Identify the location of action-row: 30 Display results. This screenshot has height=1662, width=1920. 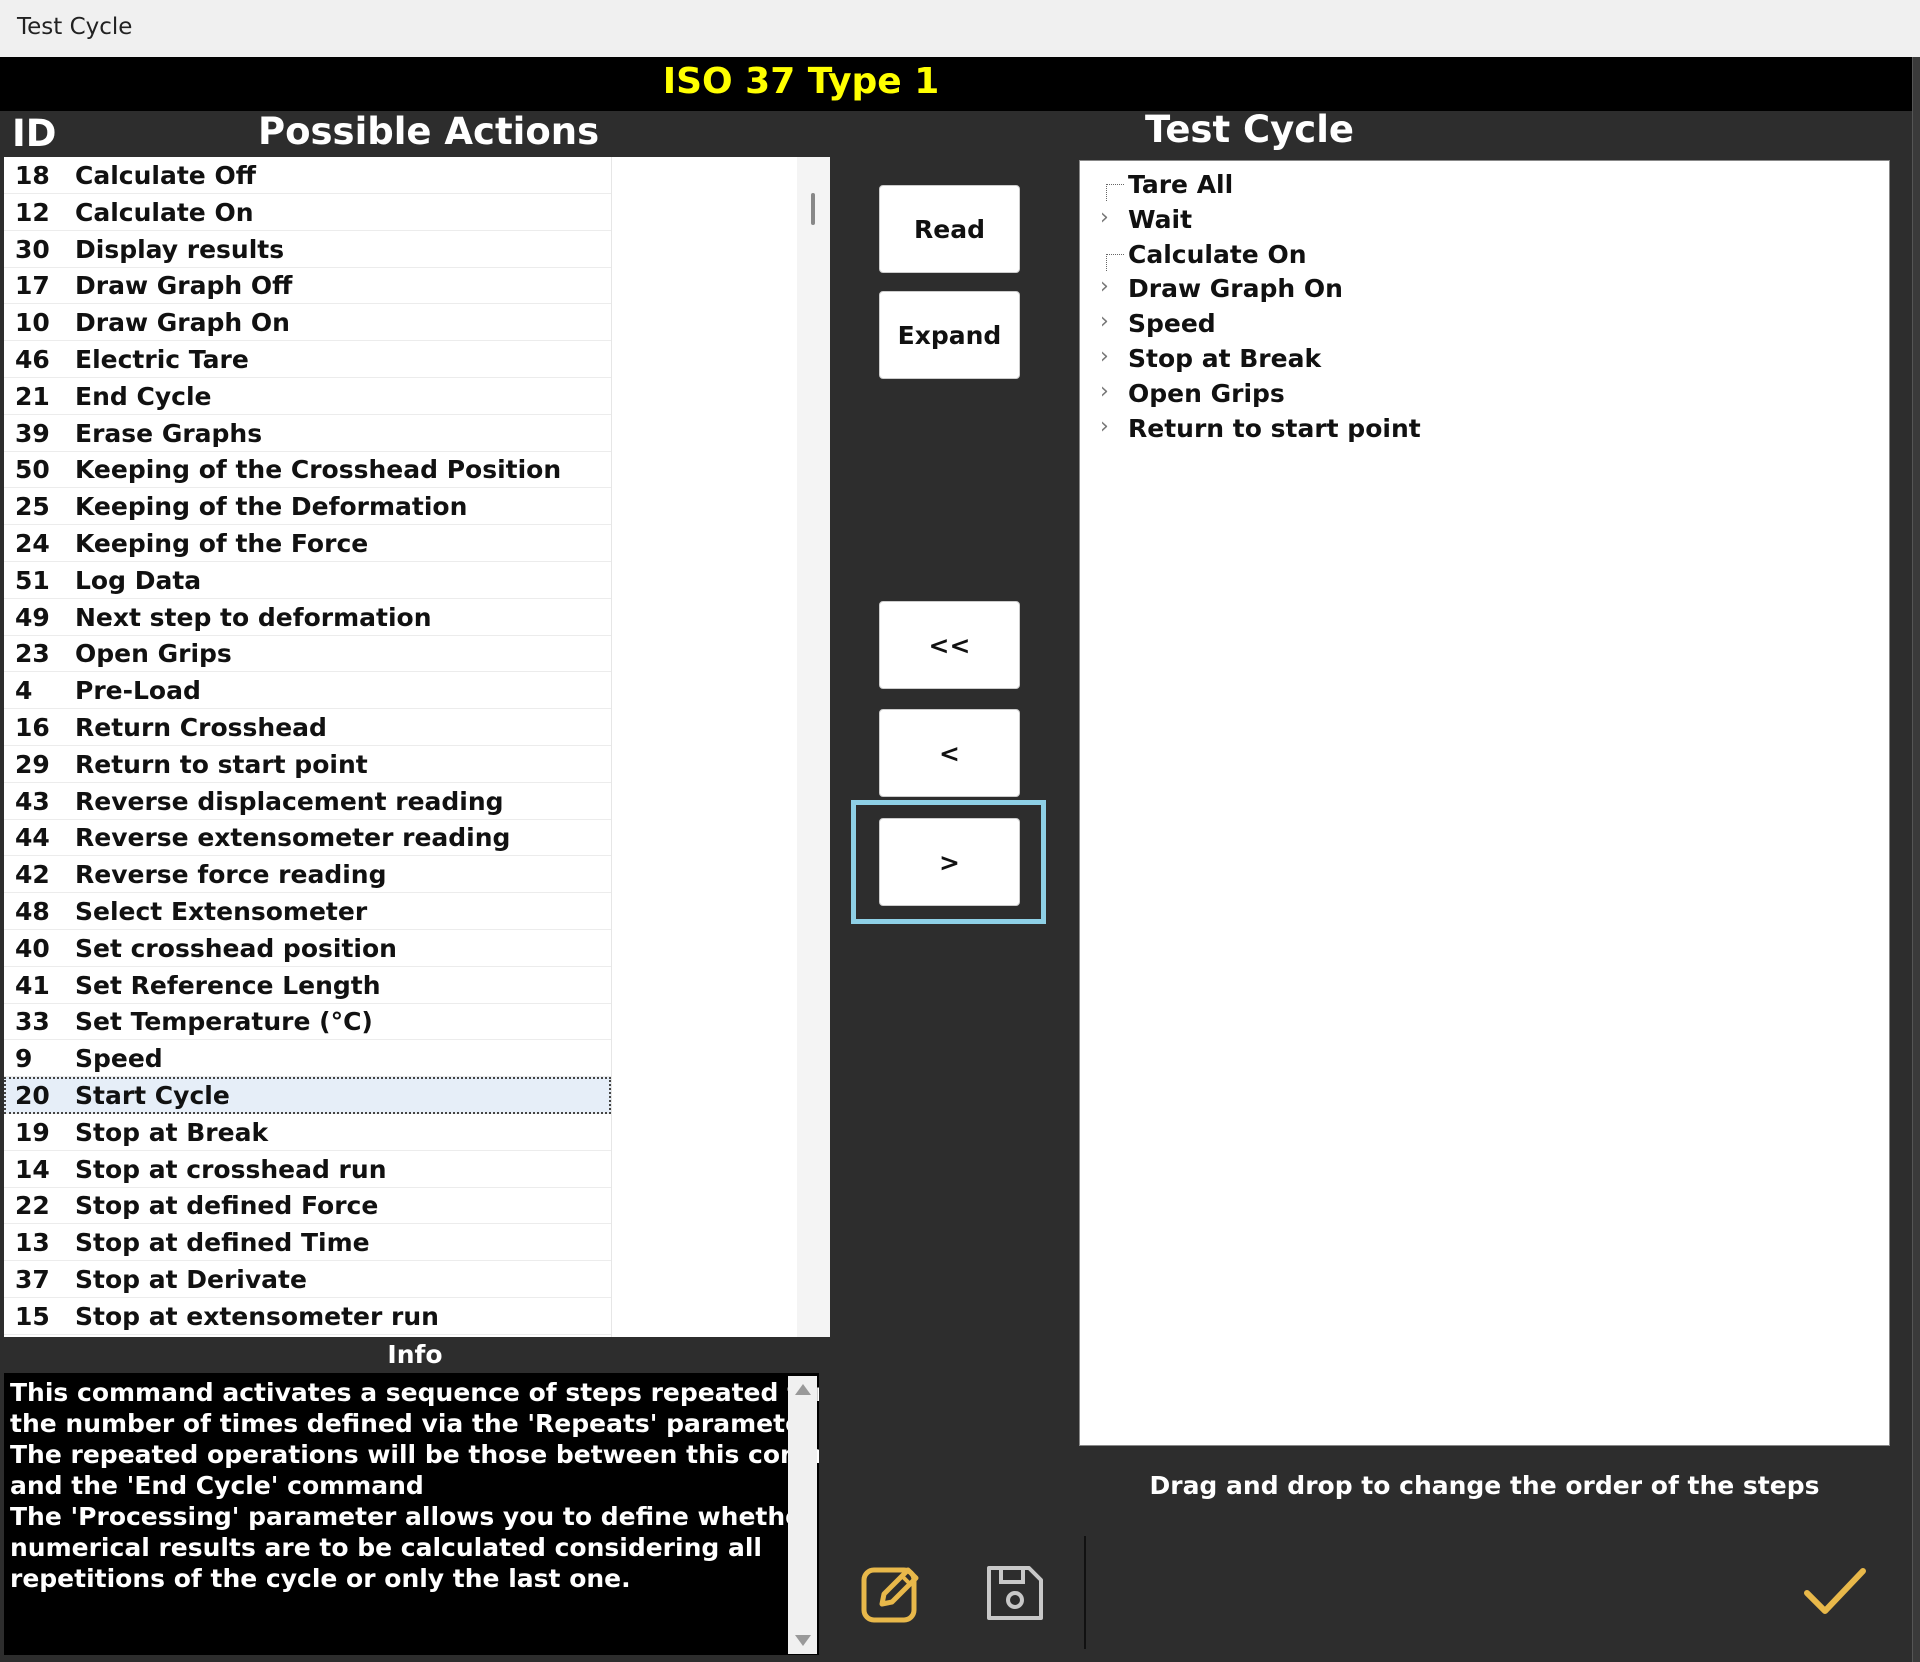
(307, 249).